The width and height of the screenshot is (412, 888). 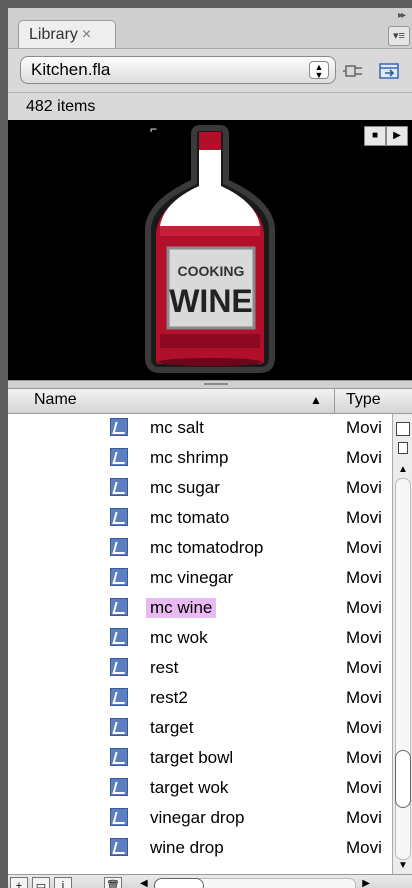 I want to click on list-item: wine drop Movi, so click(x=200, y=849).